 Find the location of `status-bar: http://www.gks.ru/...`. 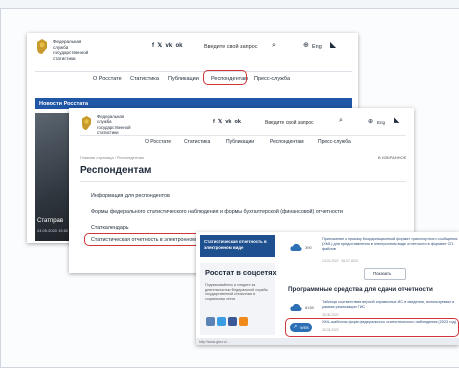

status-bar: http://www.gks.ru/... is located at coordinates (327, 341).